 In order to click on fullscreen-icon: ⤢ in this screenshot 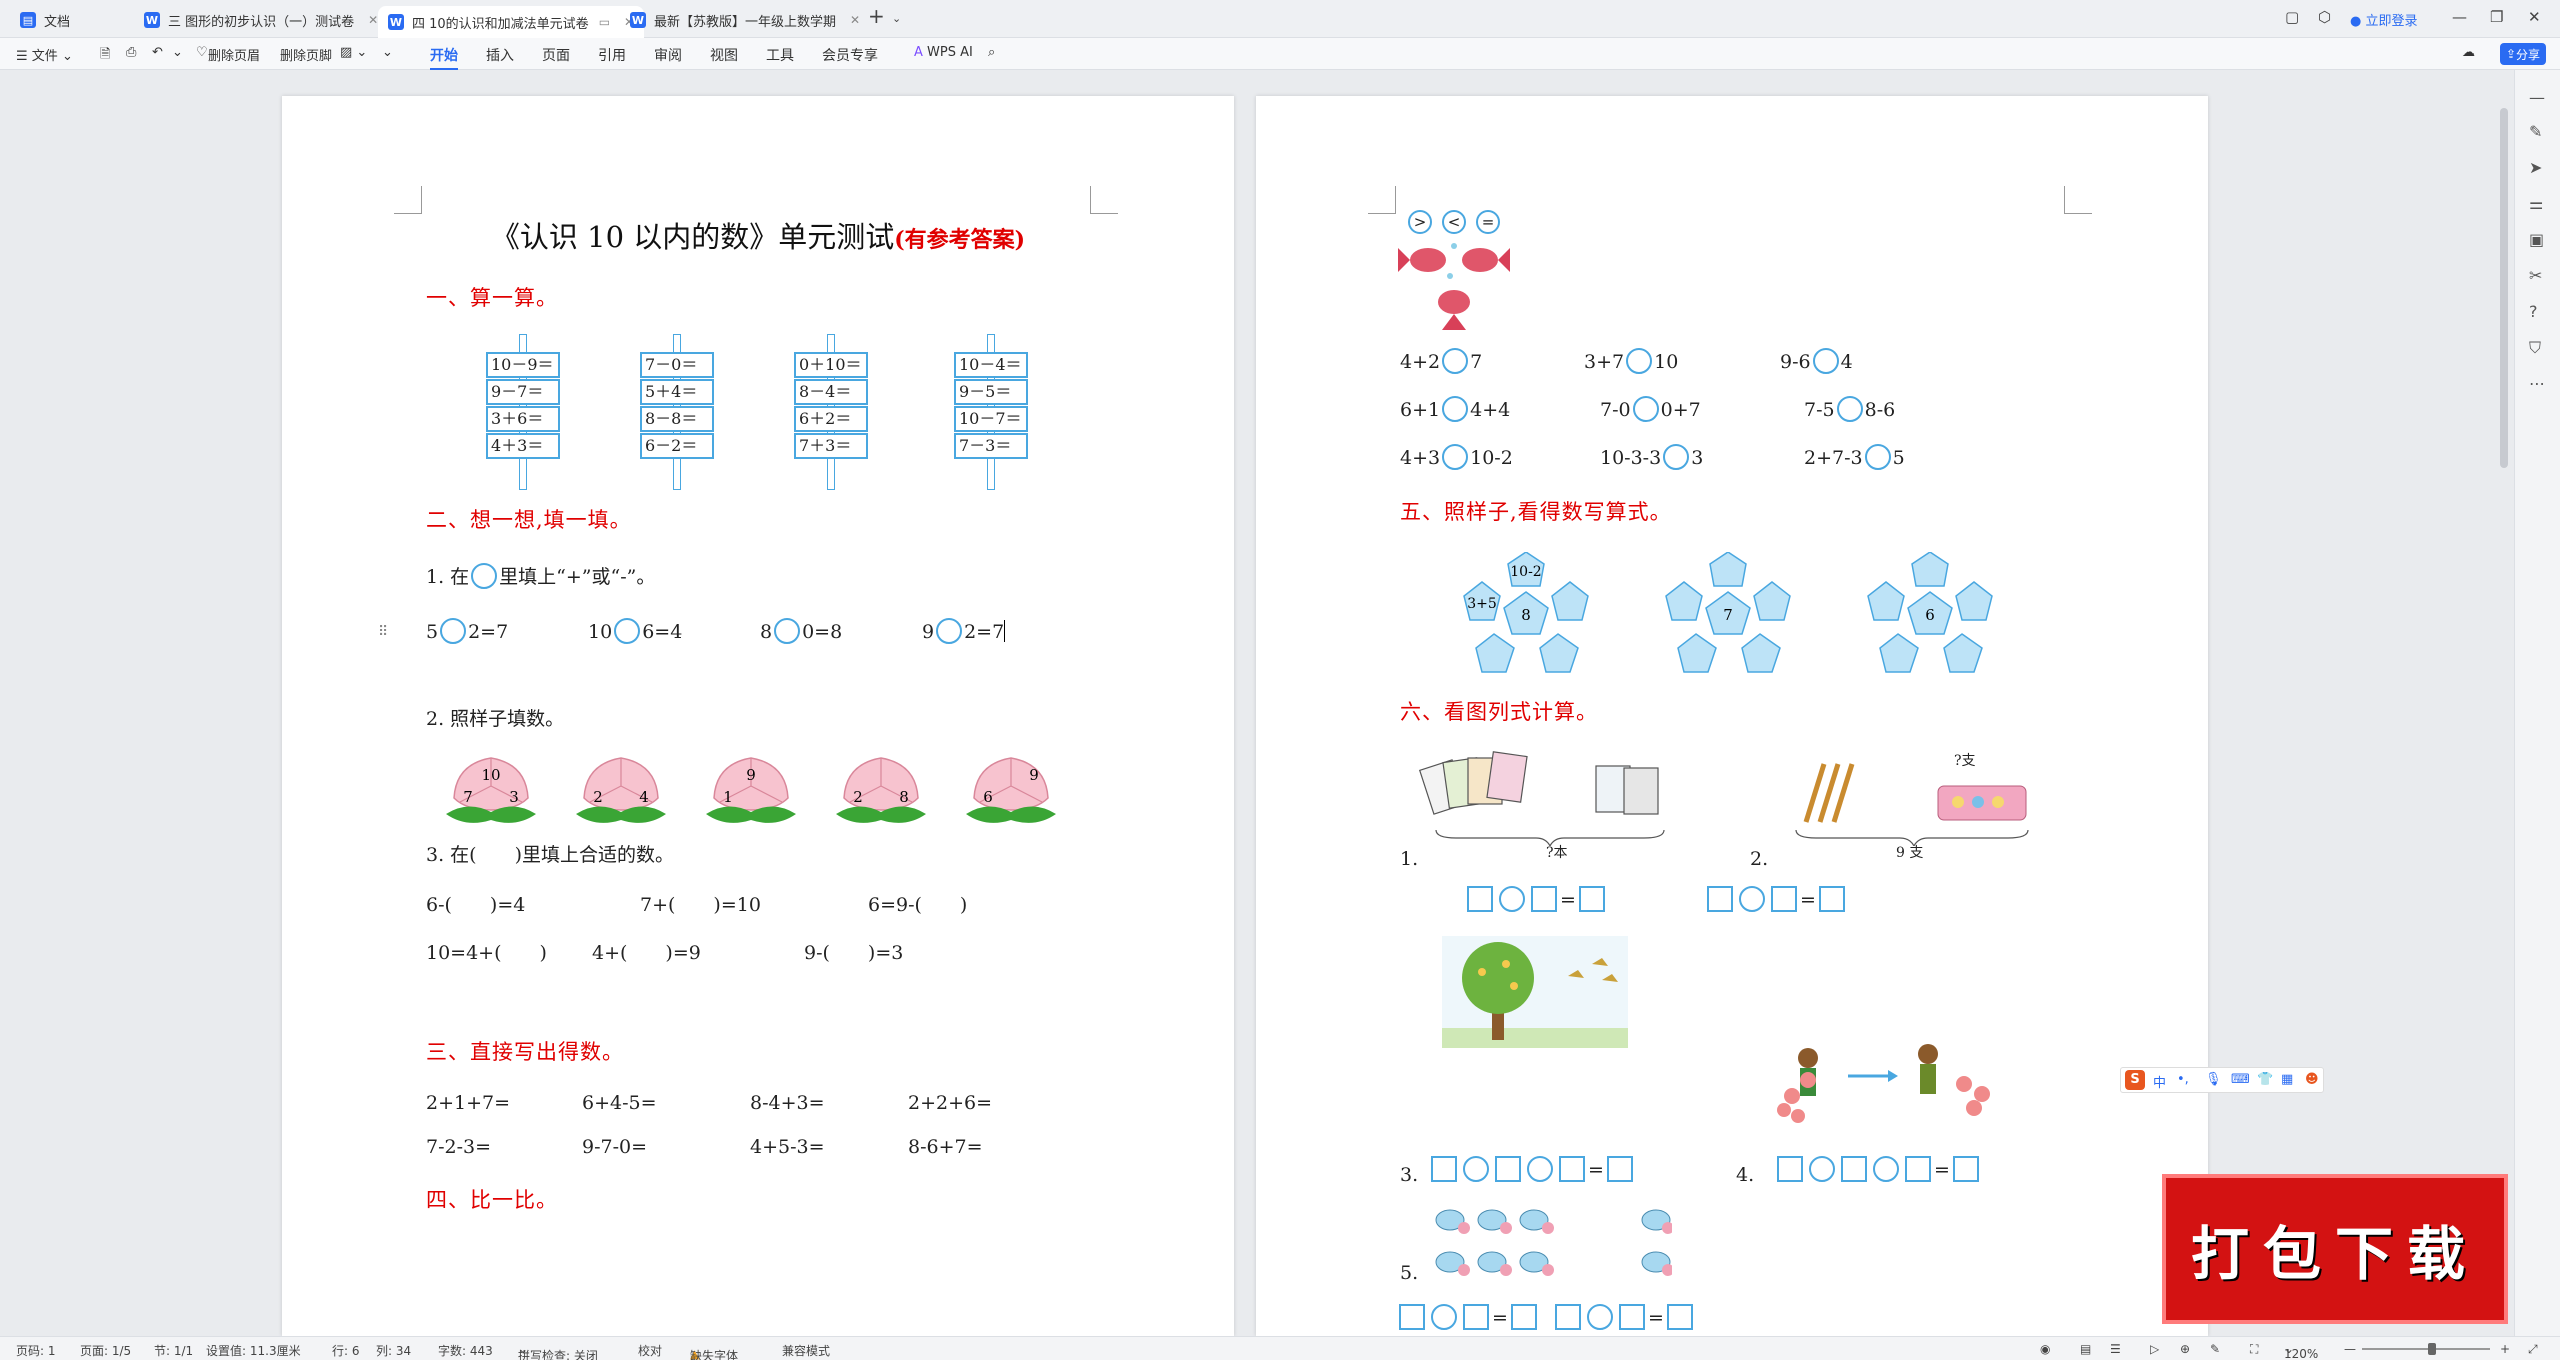, I will do `click(2533, 1349)`.